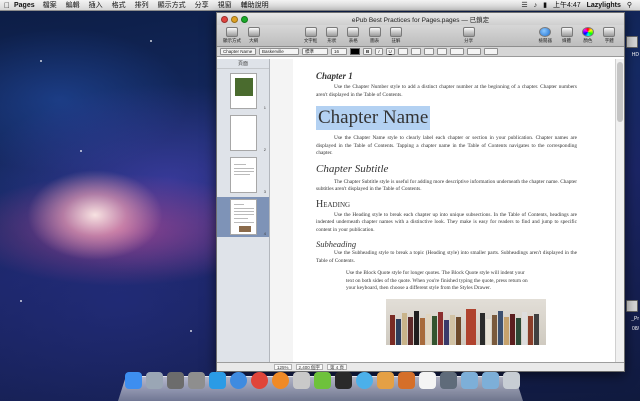 Image resolution: width=640 pixels, height=401 pixels. I want to click on firefox-icon, so click(280, 380).